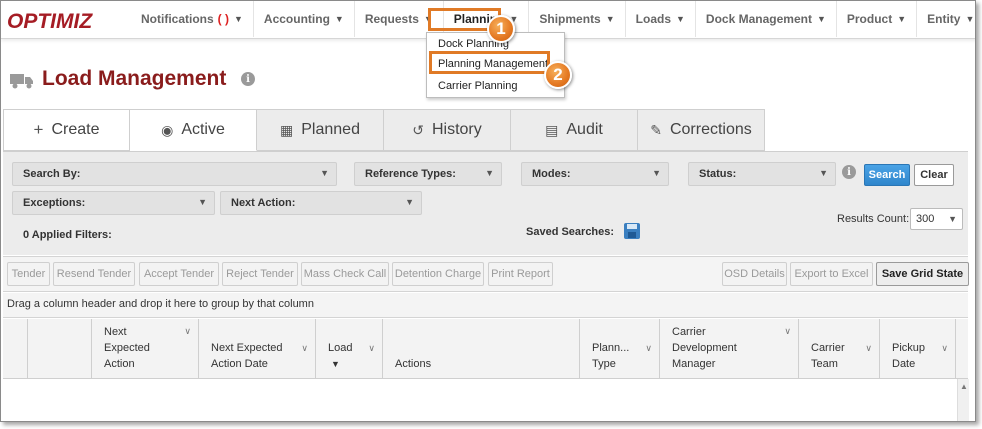  What do you see at coordinates (247, 348) in the screenshot?
I see `column-label-line: Next Expected` at bounding box center [247, 348].